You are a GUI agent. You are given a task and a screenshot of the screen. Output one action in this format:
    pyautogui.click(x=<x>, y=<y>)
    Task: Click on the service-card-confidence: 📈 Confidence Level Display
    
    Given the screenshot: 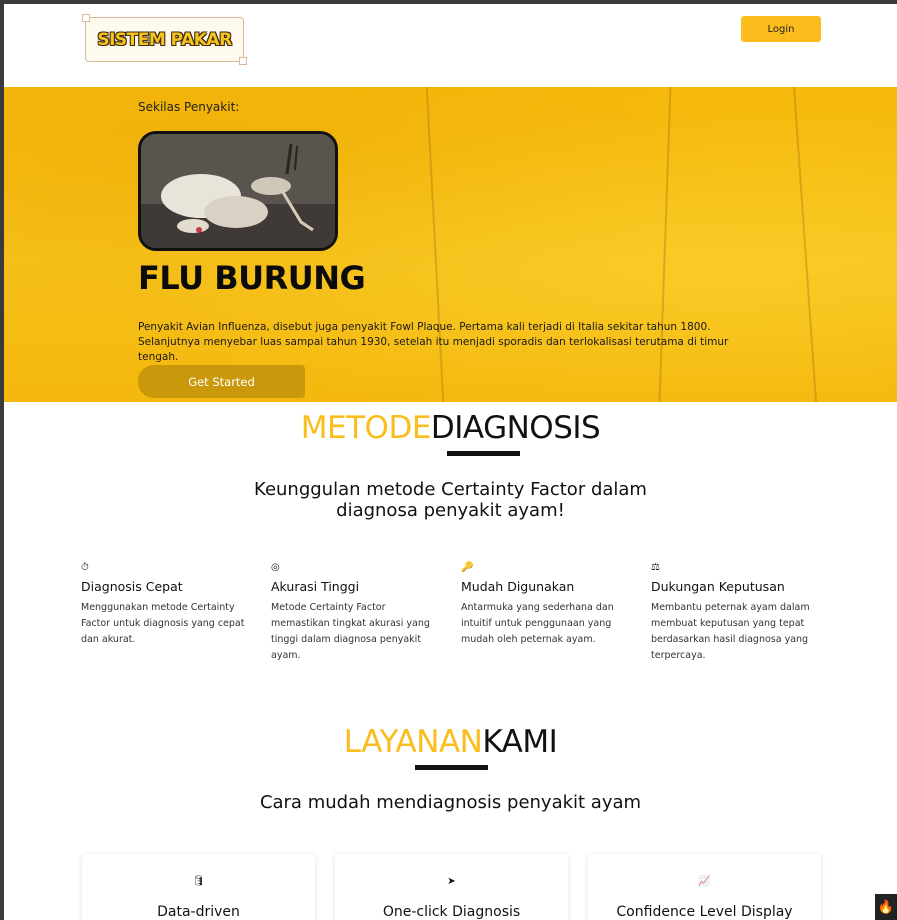 What is the action you would take?
    pyautogui.click(x=704, y=887)
    